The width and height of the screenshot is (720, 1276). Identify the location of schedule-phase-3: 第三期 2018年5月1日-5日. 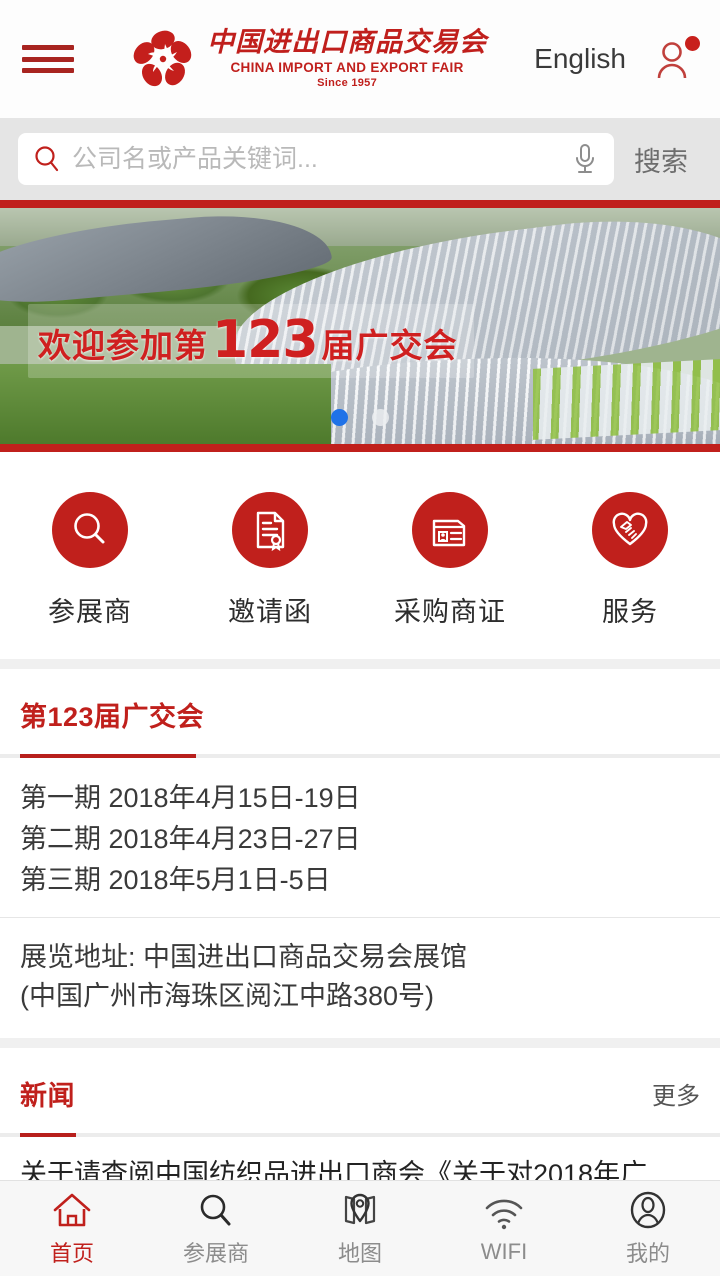
(175, 880).